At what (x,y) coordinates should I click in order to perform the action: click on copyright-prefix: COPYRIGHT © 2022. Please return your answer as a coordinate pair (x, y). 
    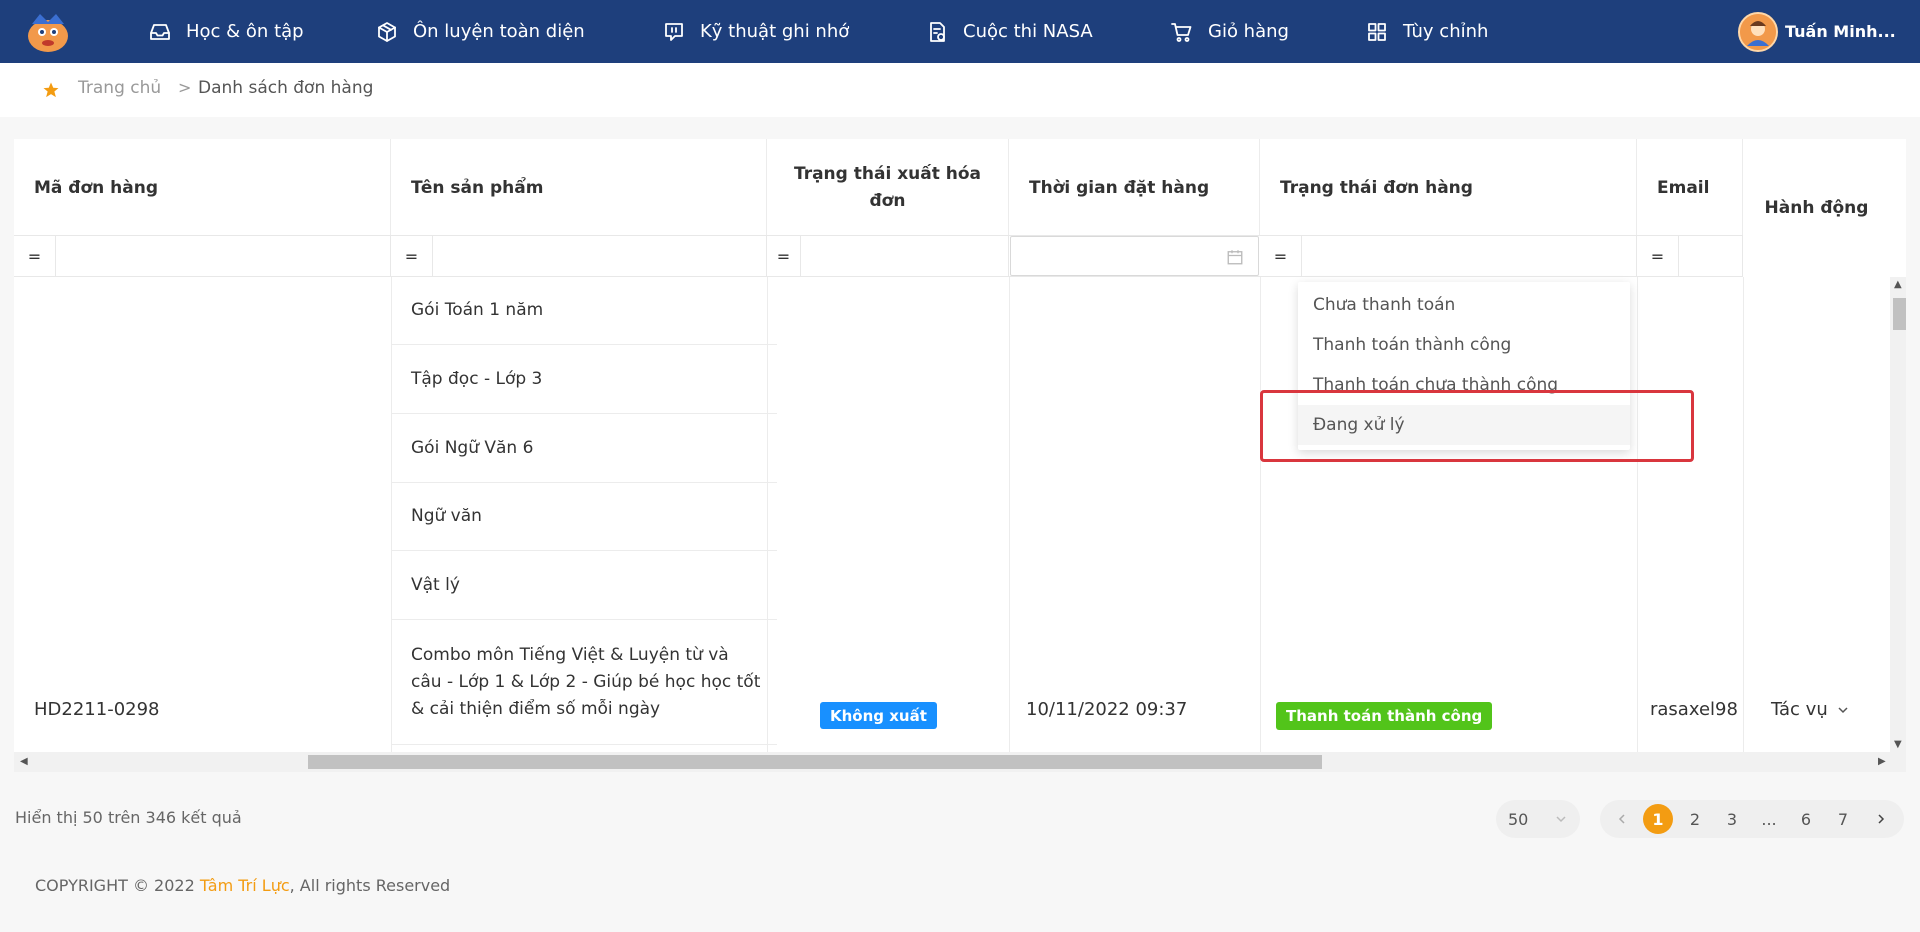
    Looking at the image, I should click on (117, 885).